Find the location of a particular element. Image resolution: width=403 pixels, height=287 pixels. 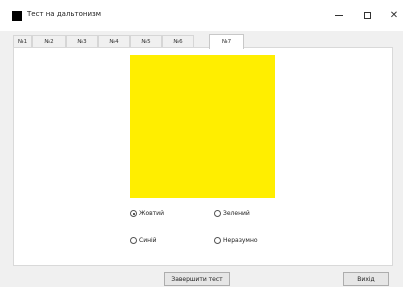

tab-1: №1 is located at coordinates (22, 41).